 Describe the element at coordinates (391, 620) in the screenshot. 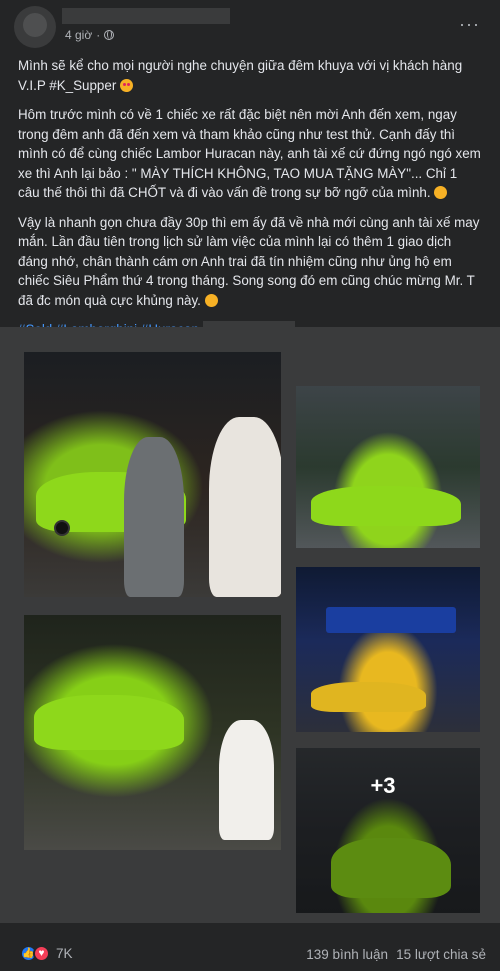

I see `showroom-sign` at that location.